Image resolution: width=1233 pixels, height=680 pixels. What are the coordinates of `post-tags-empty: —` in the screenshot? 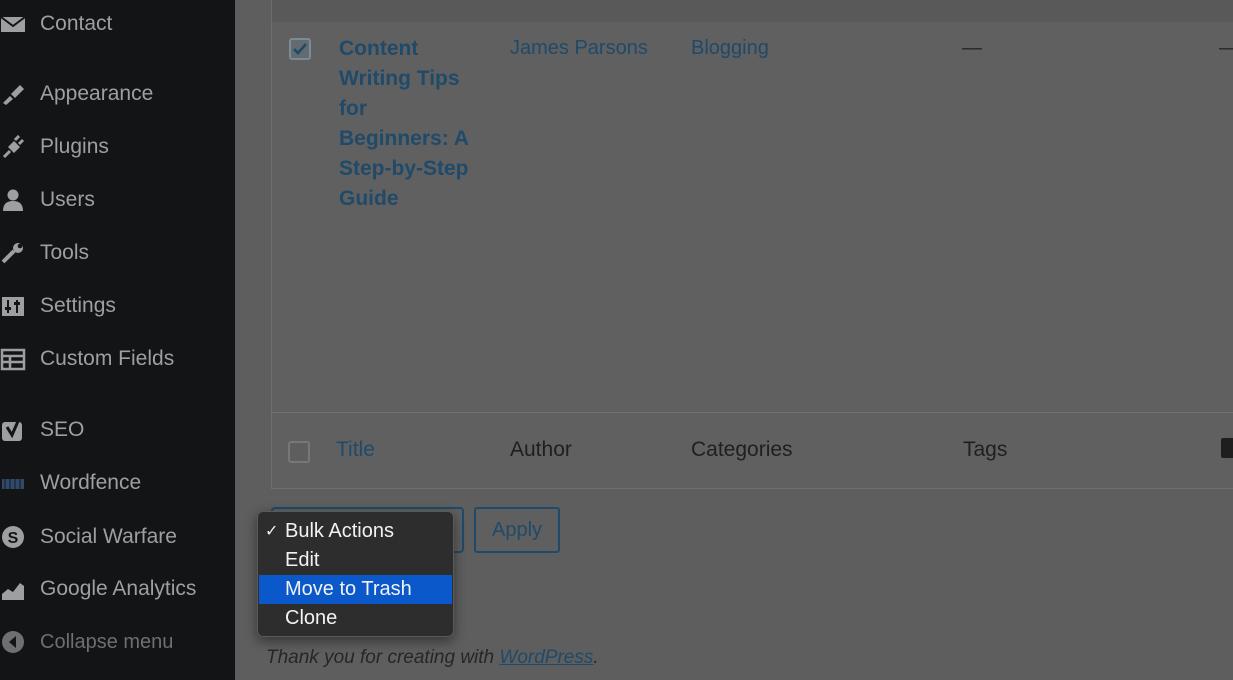 It's located at (972, 48).